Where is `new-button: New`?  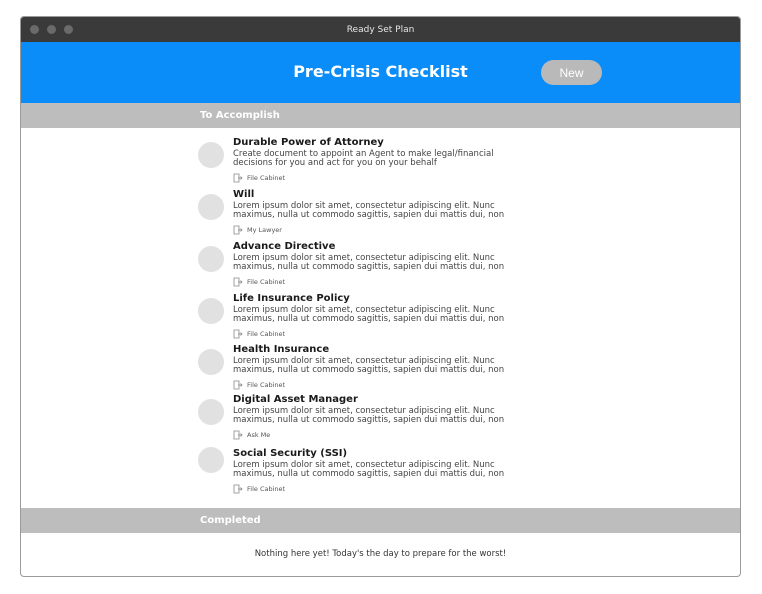 new-button: New is located at coordinates (571, 72).